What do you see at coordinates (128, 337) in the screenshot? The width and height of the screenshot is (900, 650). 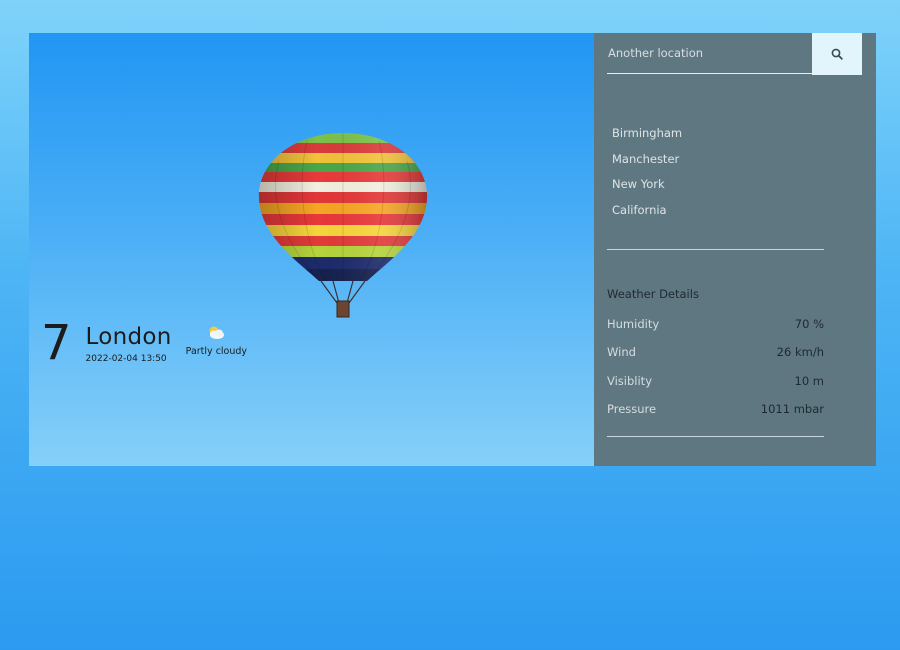 I see `city-name: London` at bounding box center [128, 337].